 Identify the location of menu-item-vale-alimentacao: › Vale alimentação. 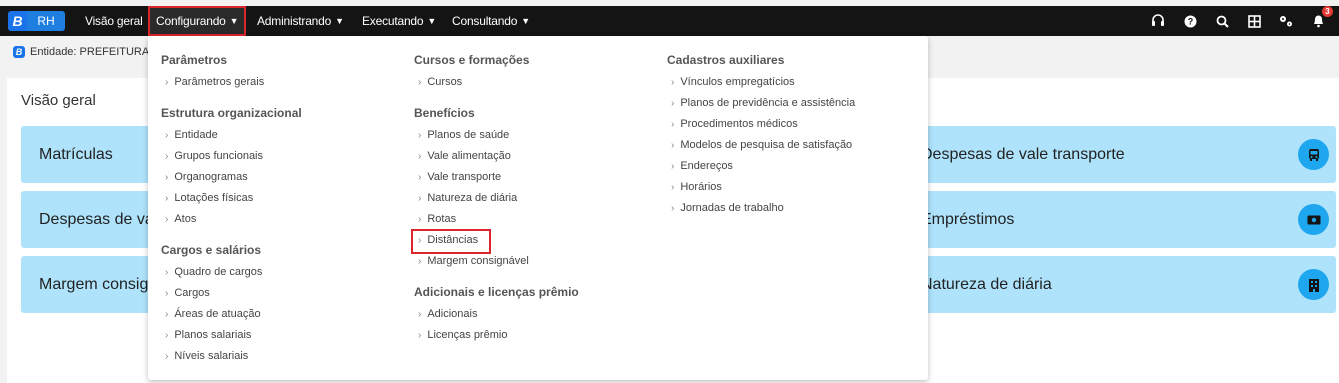
(464, 156).